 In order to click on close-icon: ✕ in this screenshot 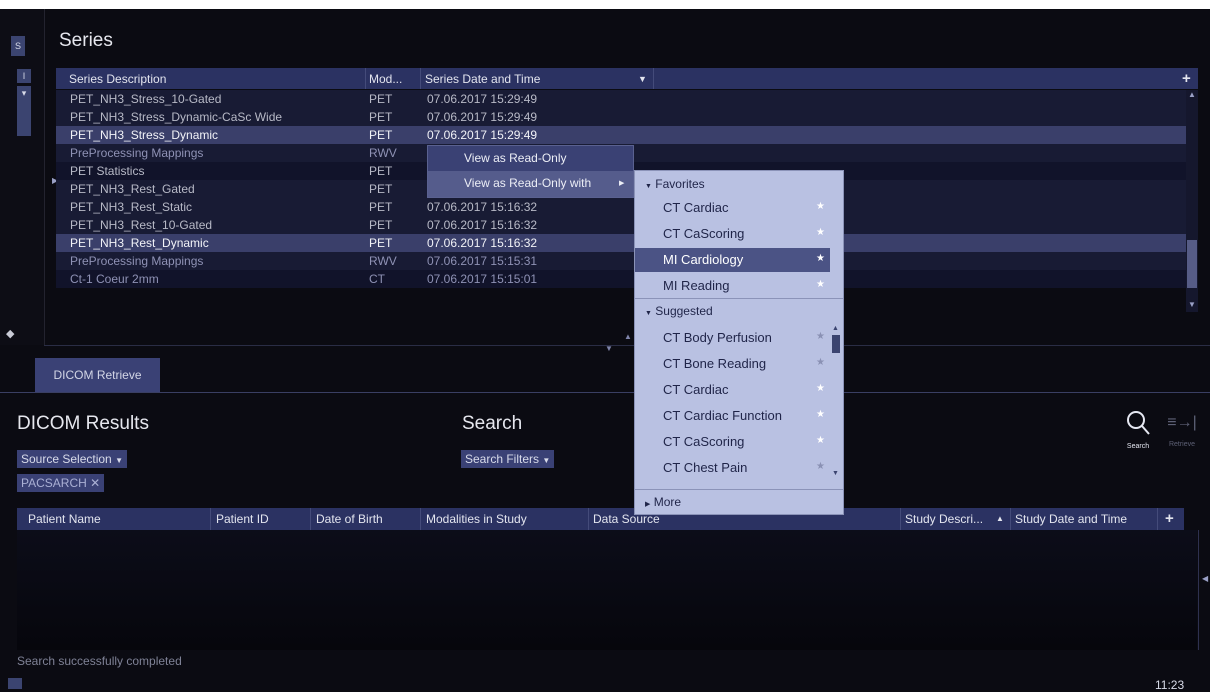, I will do `click(95, 483)`.